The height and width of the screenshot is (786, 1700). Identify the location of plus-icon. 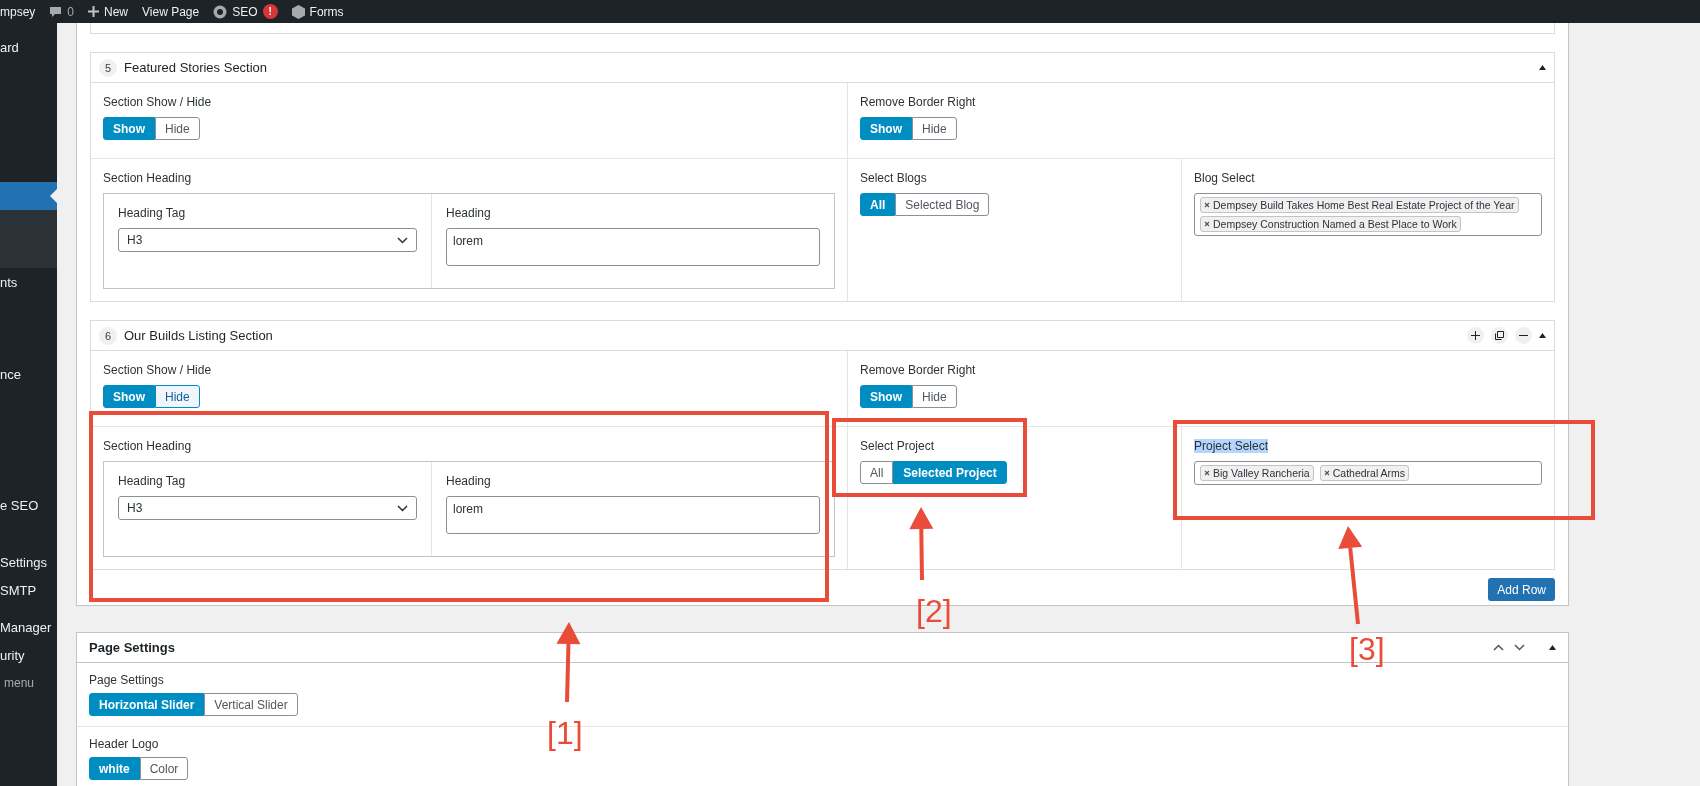
(94, 11).